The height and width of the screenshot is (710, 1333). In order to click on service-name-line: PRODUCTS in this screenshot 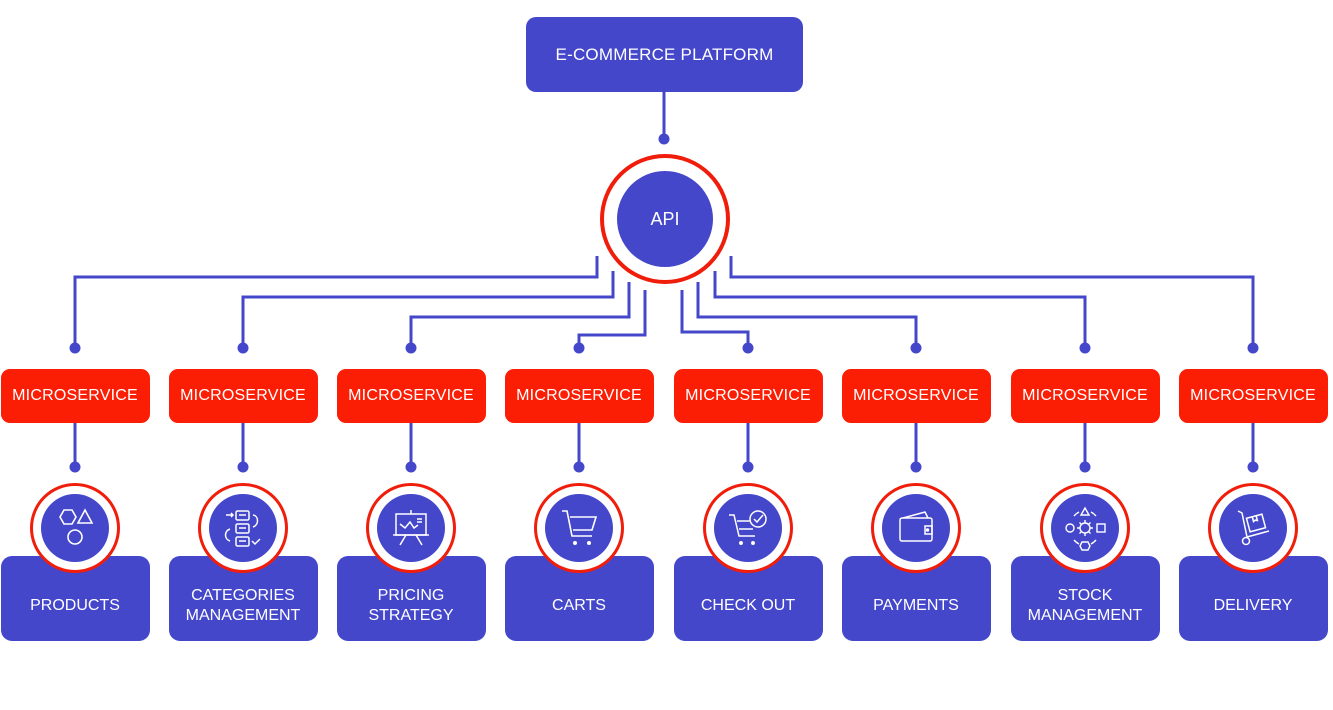, I will do `click(75, 605)`.